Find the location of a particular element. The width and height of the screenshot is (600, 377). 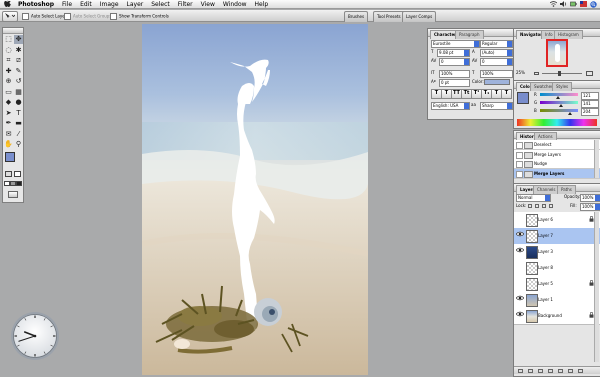

tab-styles: Styles is located at coordinates (562, 86).